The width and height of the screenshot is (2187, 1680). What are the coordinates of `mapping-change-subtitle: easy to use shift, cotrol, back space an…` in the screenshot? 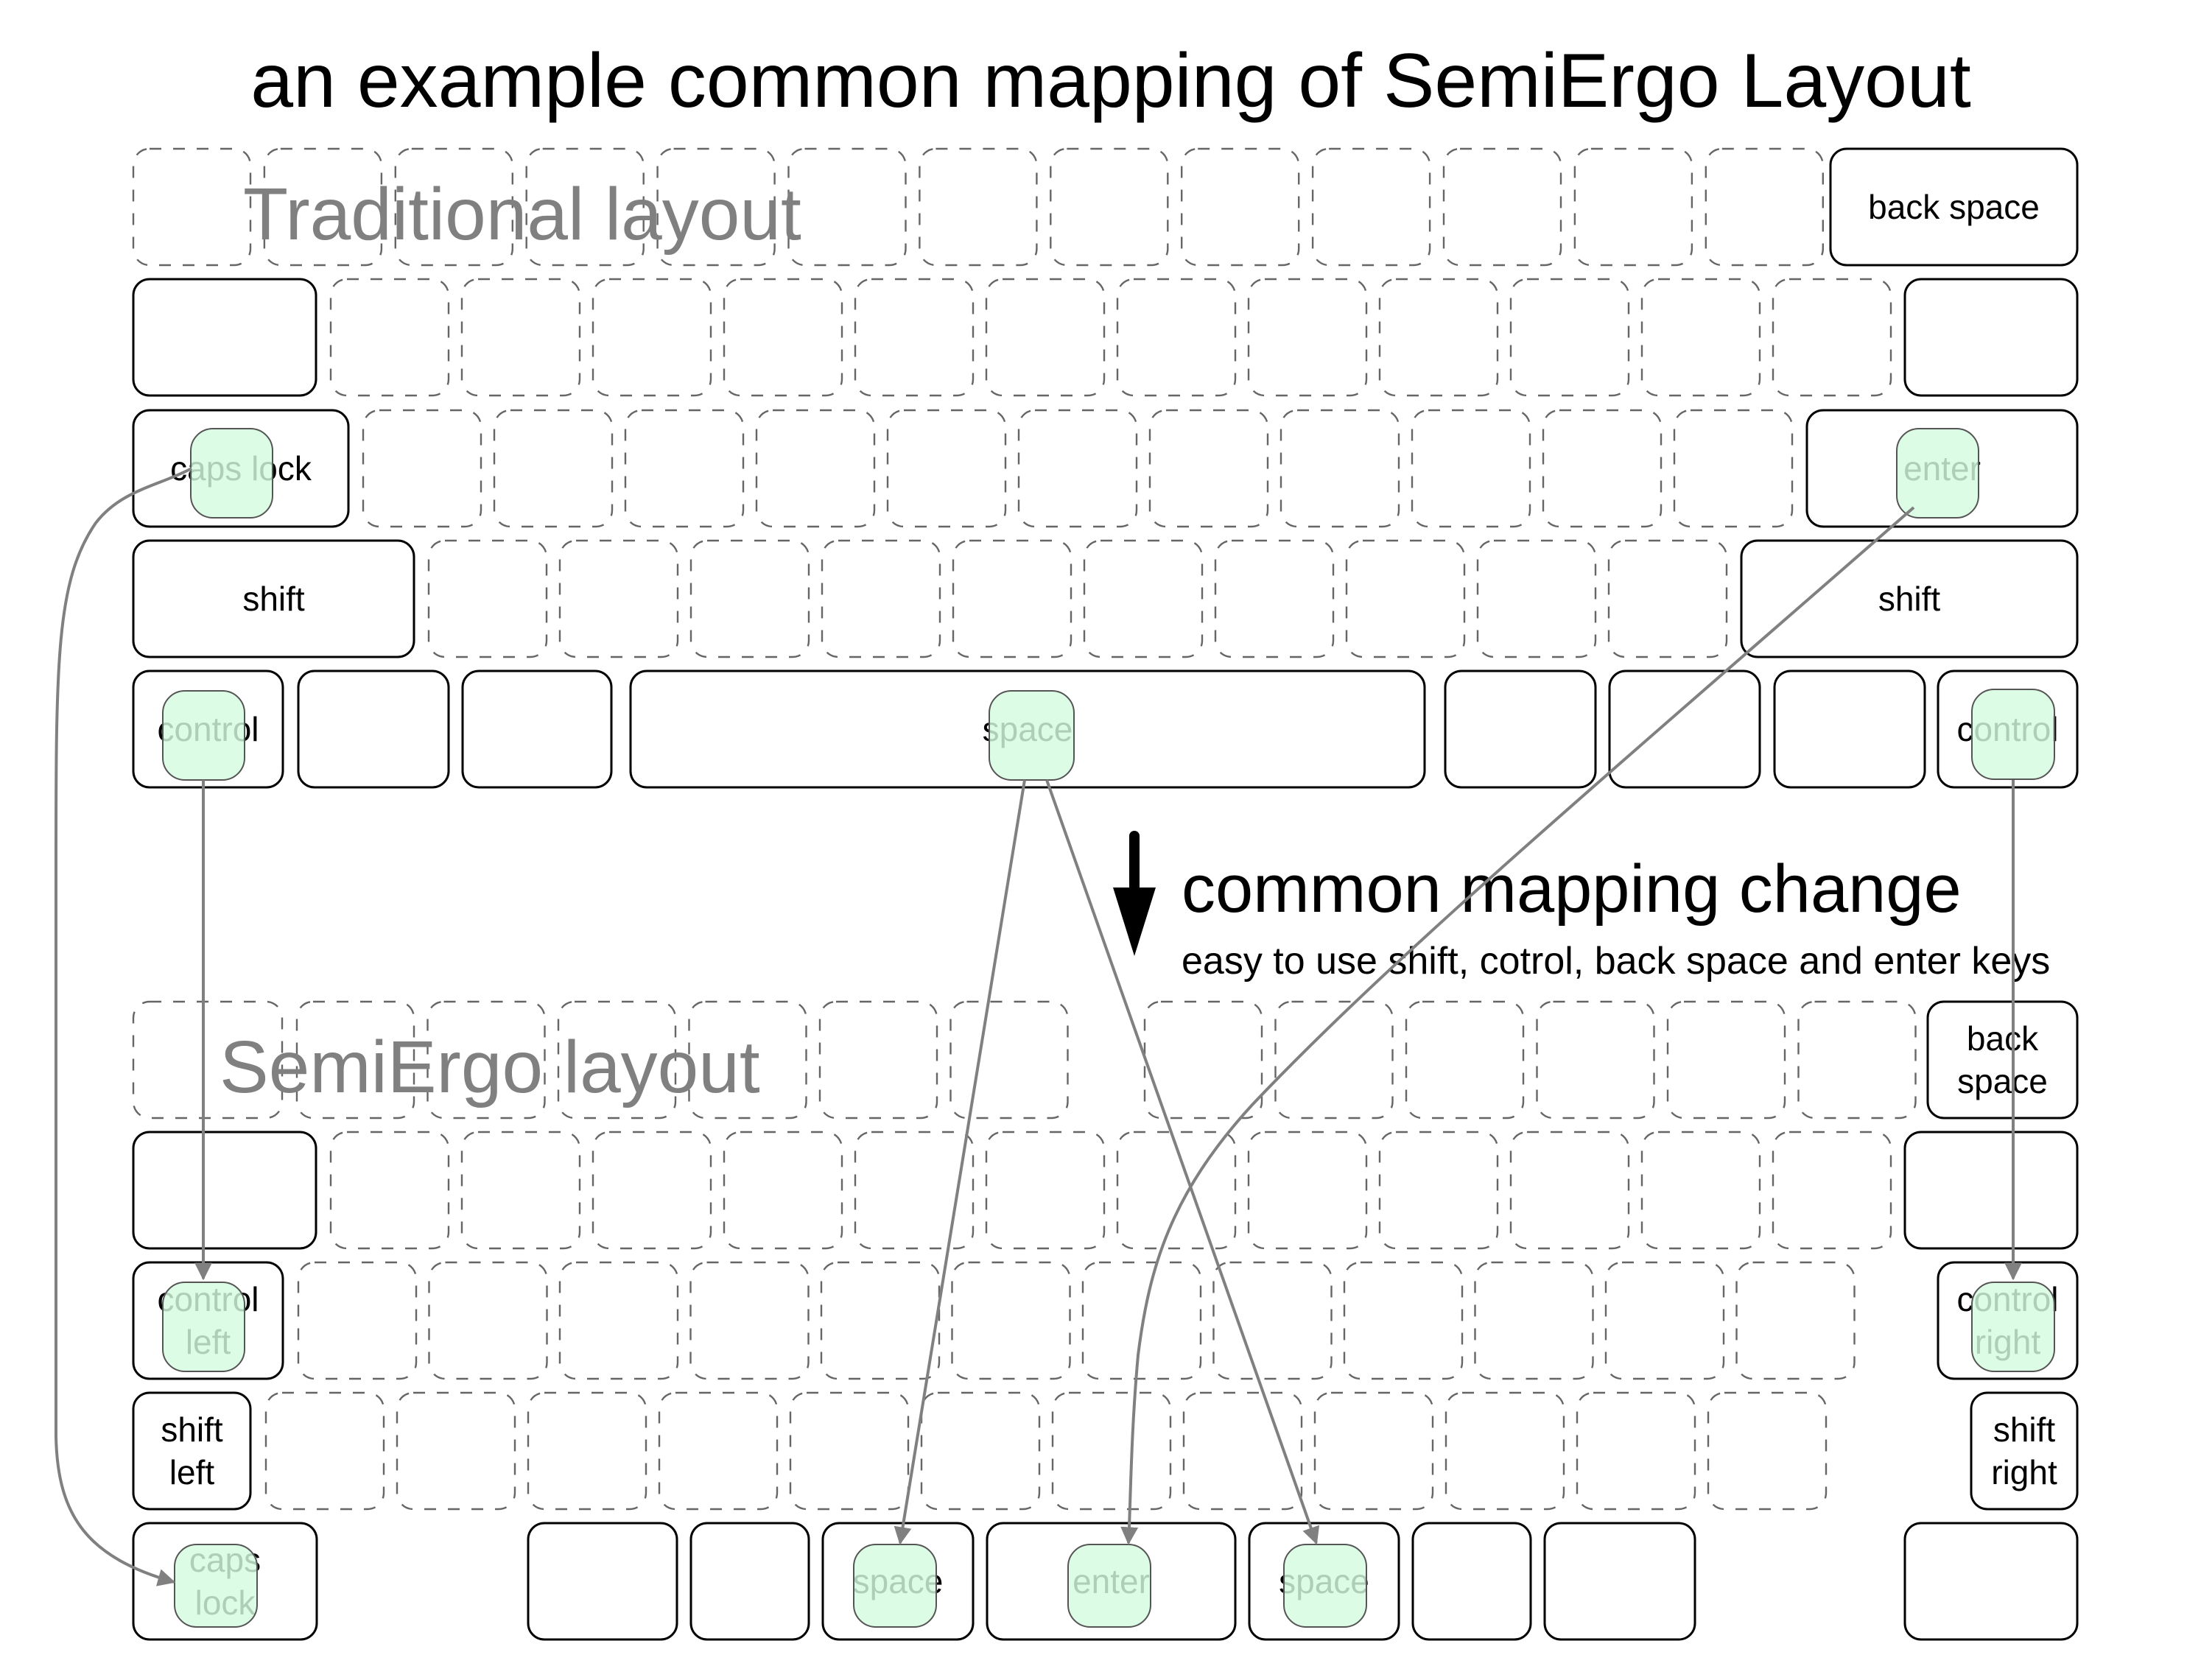 It's located at (1616, 962).